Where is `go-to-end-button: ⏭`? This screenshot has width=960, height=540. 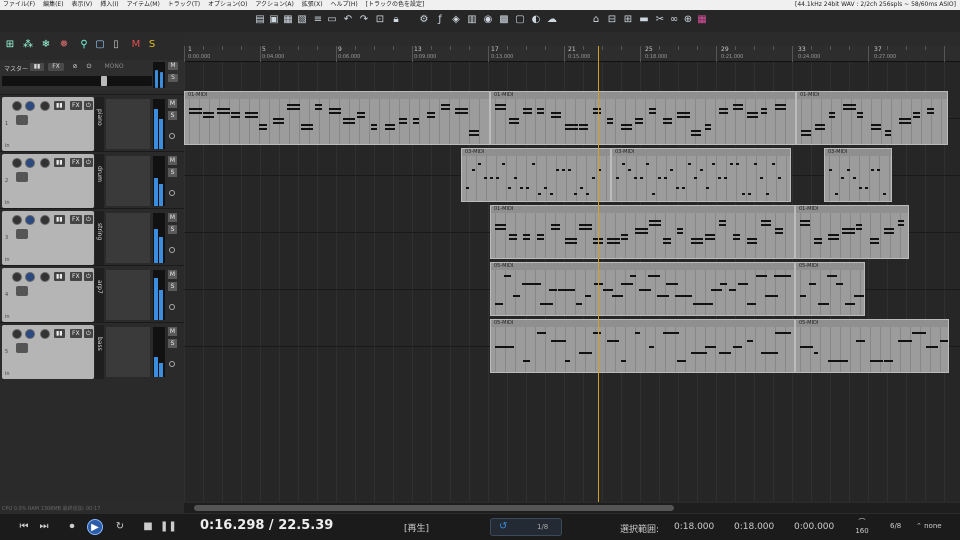
go-to-end-button: ⏭ is located at coordinates (44, 527).